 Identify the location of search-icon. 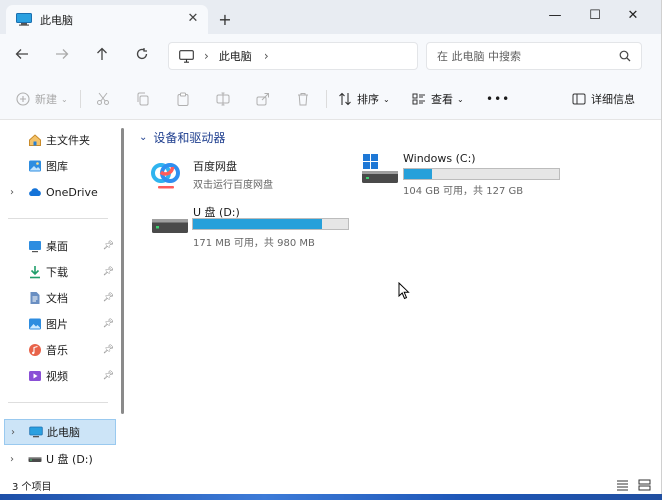
(625, 56).